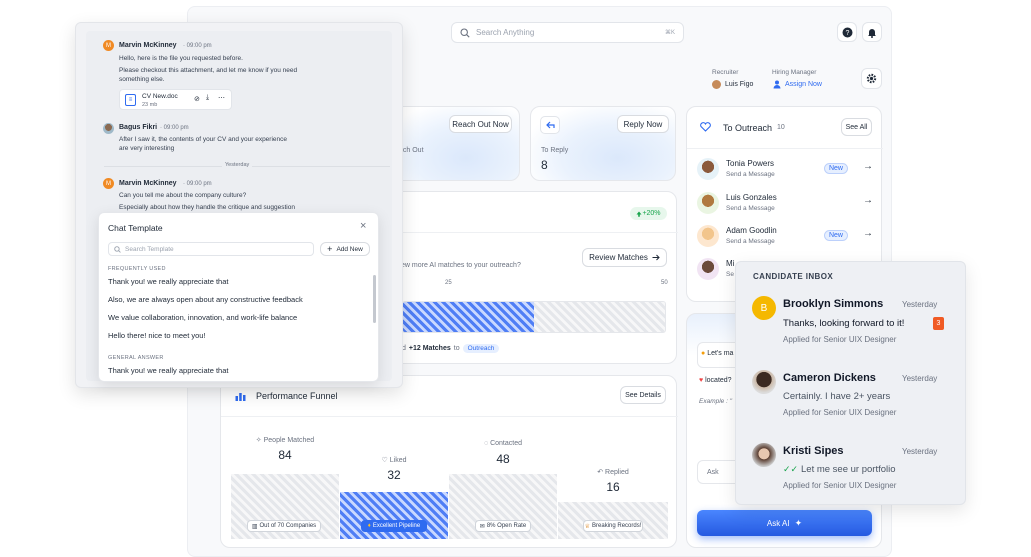 The image size is (1031, 557). I want to click on reply-icon, so click(550, 125).